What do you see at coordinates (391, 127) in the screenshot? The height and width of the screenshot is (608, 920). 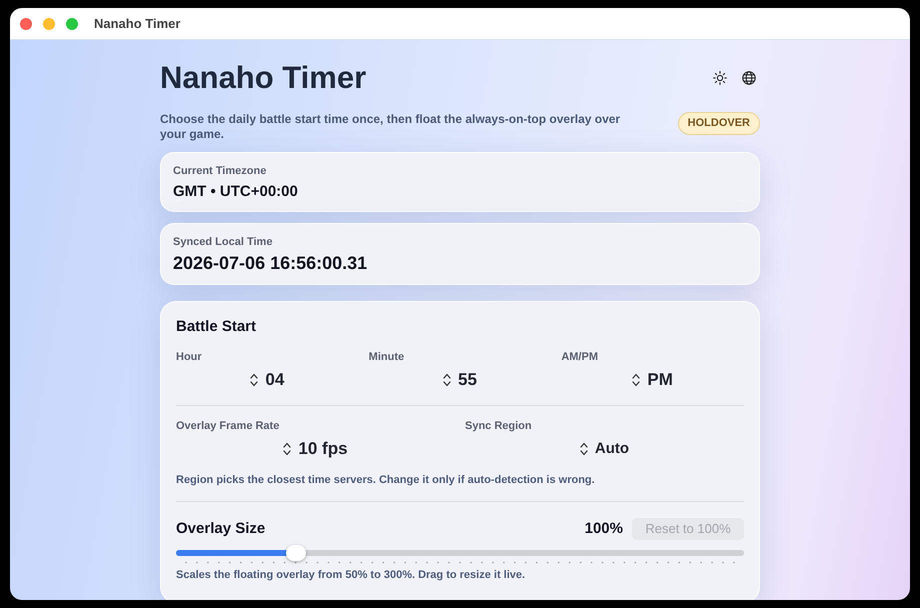 I see `subtitle-text: Choose the daily battle start time once, then float the always-on-top overlay over your game.` at bounding box center [391, 127].